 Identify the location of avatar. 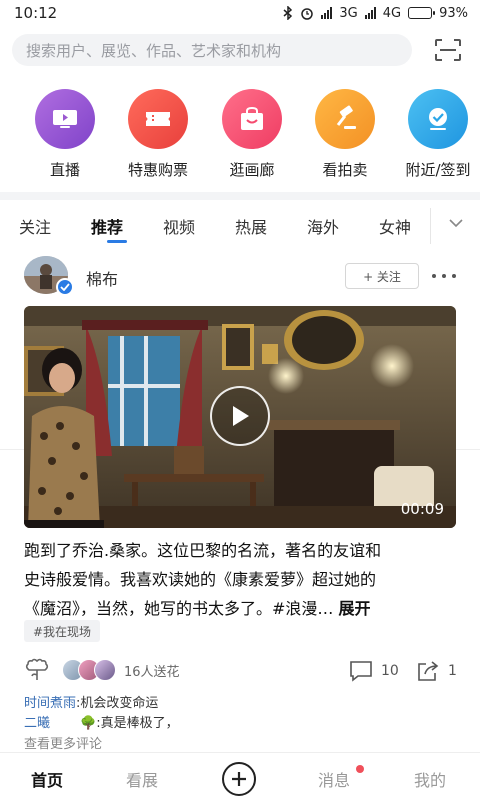
(105, 670).